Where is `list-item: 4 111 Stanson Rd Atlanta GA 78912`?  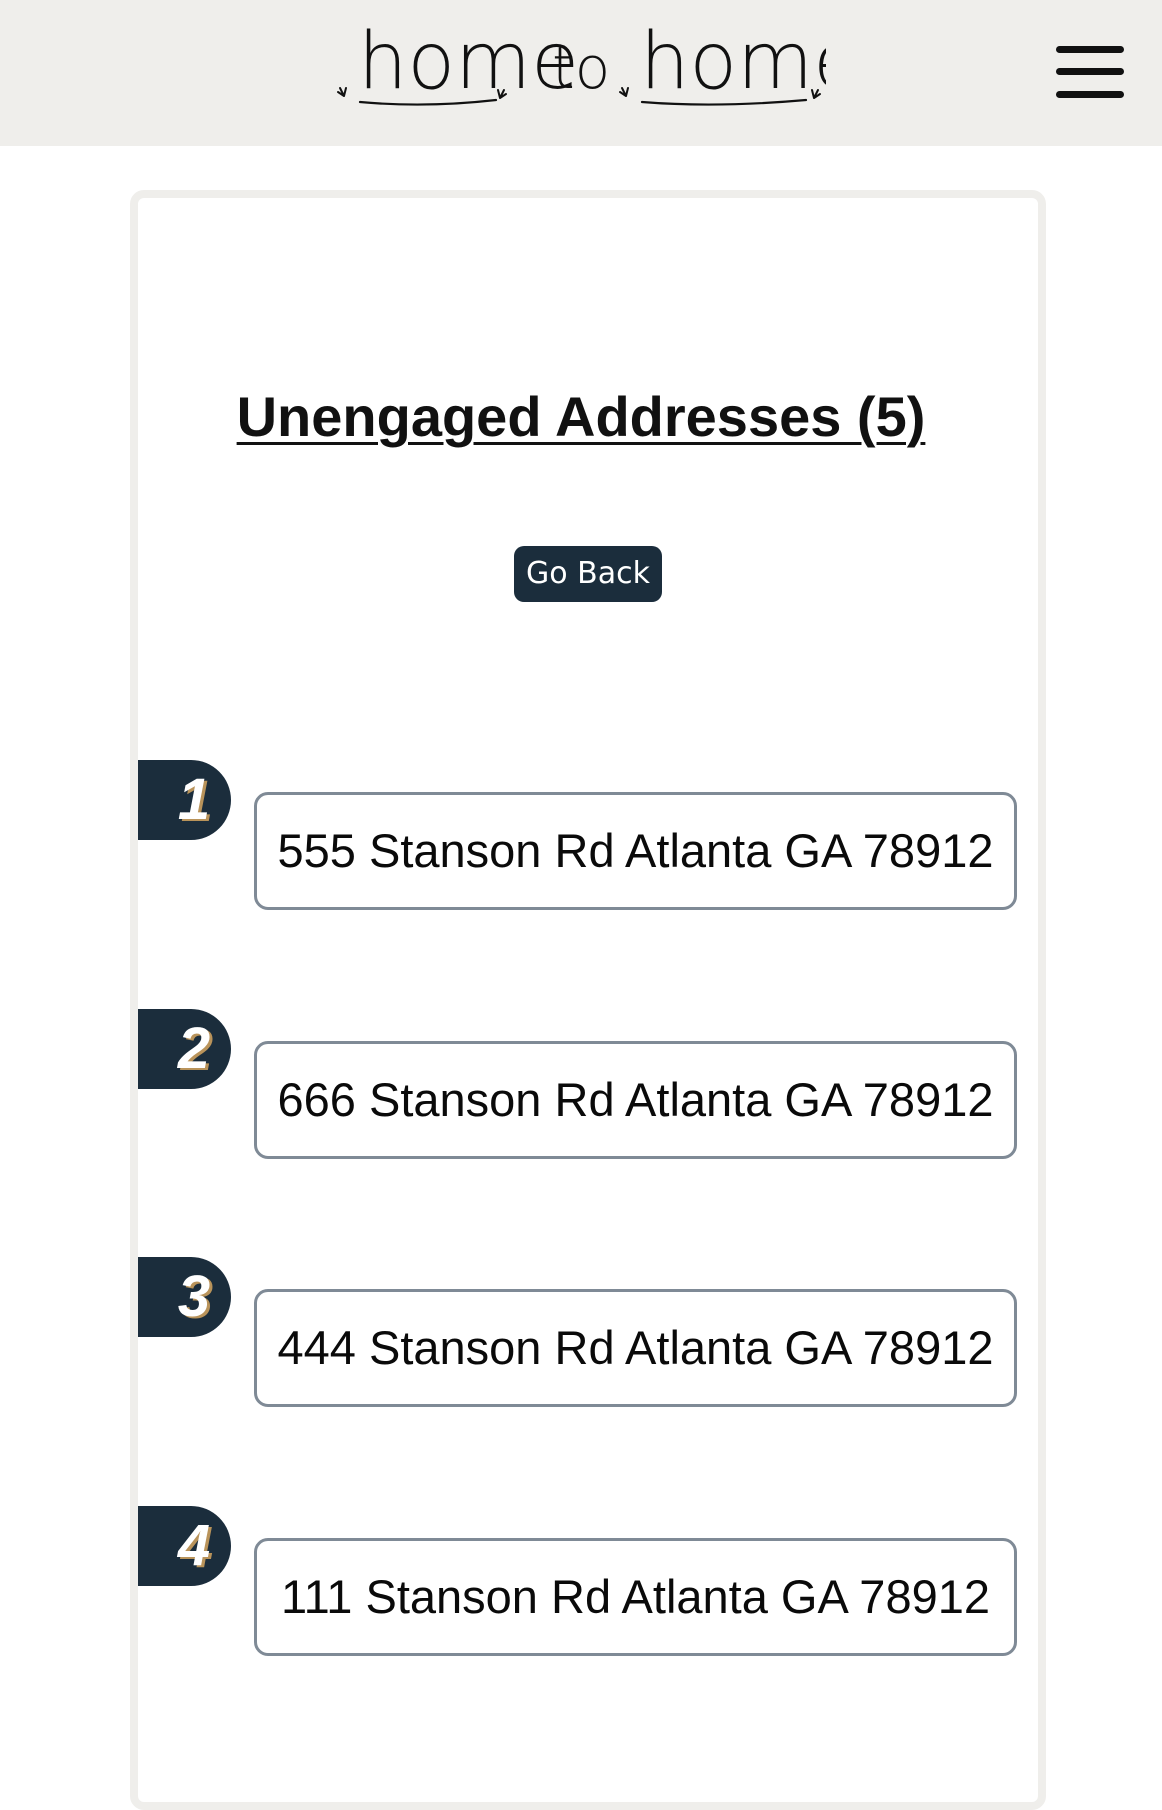
list-item: 4 111 Stanson Rd Atlanta GA 78912 is located at coordinates (581, 1586).